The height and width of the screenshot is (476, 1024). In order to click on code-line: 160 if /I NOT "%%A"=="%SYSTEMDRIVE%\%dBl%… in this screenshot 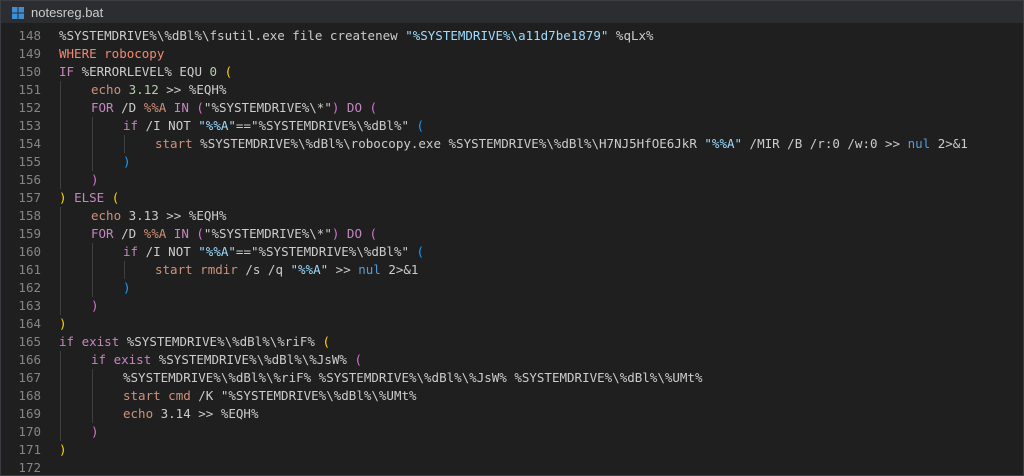, I will do `click(512, 252)`.